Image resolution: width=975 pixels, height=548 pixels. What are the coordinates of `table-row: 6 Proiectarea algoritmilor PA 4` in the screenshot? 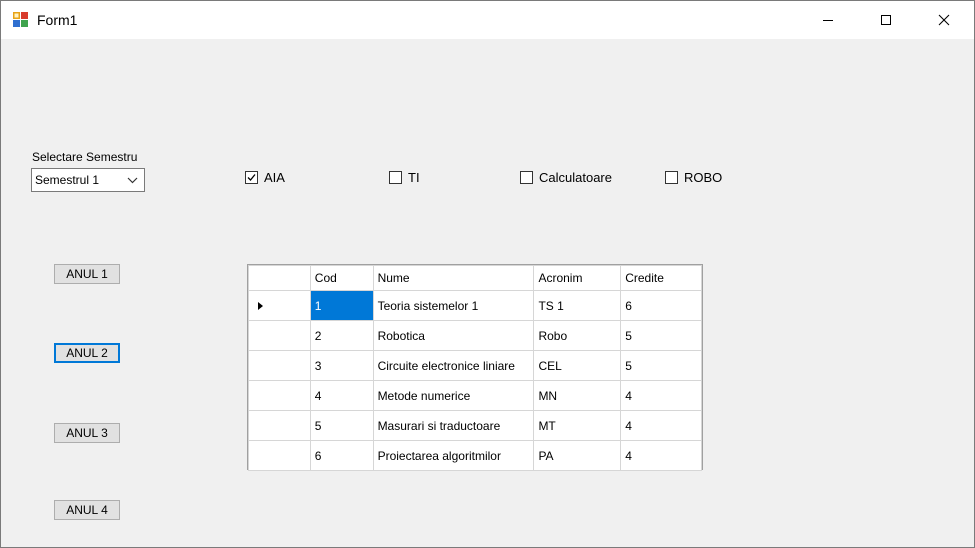 It's located at (475, 455).